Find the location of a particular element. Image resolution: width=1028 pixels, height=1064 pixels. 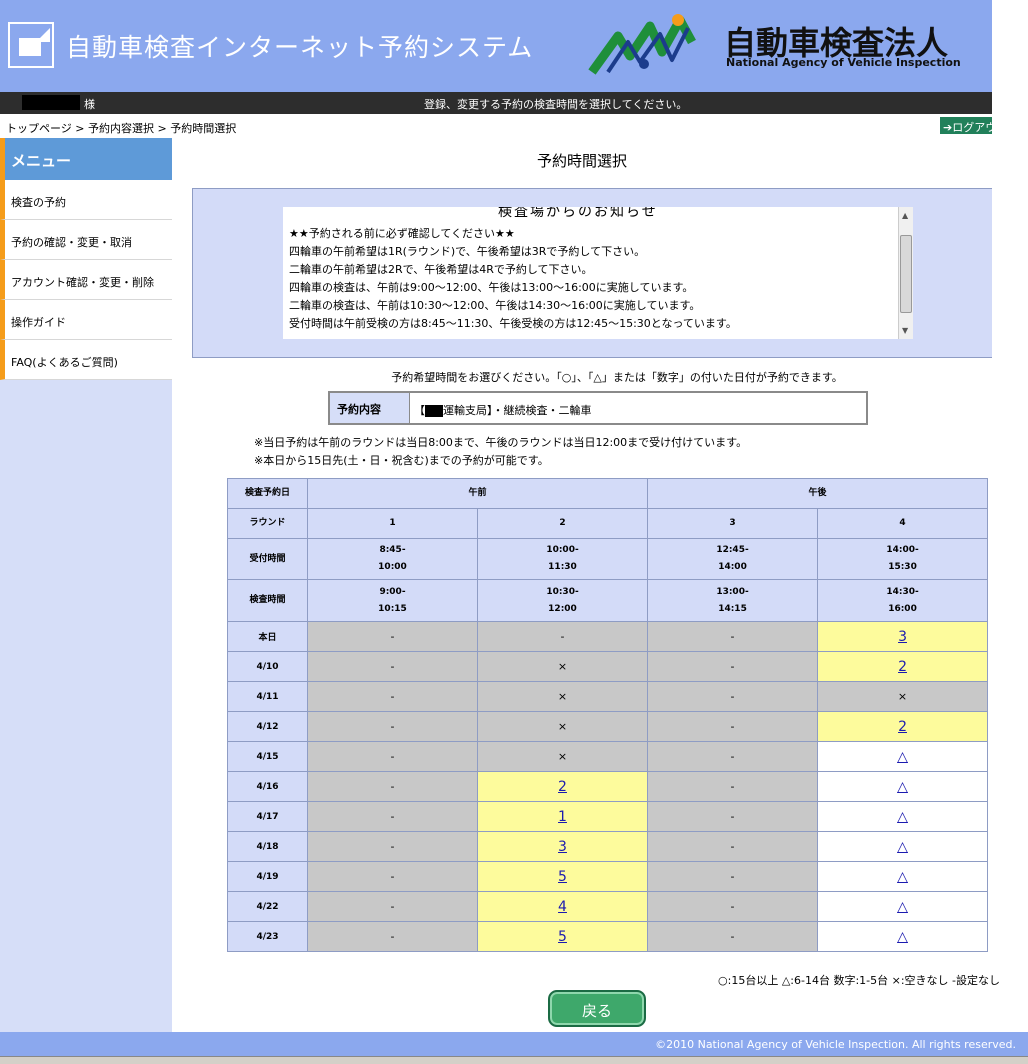

content-text: 運輸支局】・継続検査・二輪車 is located at coordinates (517, 410).